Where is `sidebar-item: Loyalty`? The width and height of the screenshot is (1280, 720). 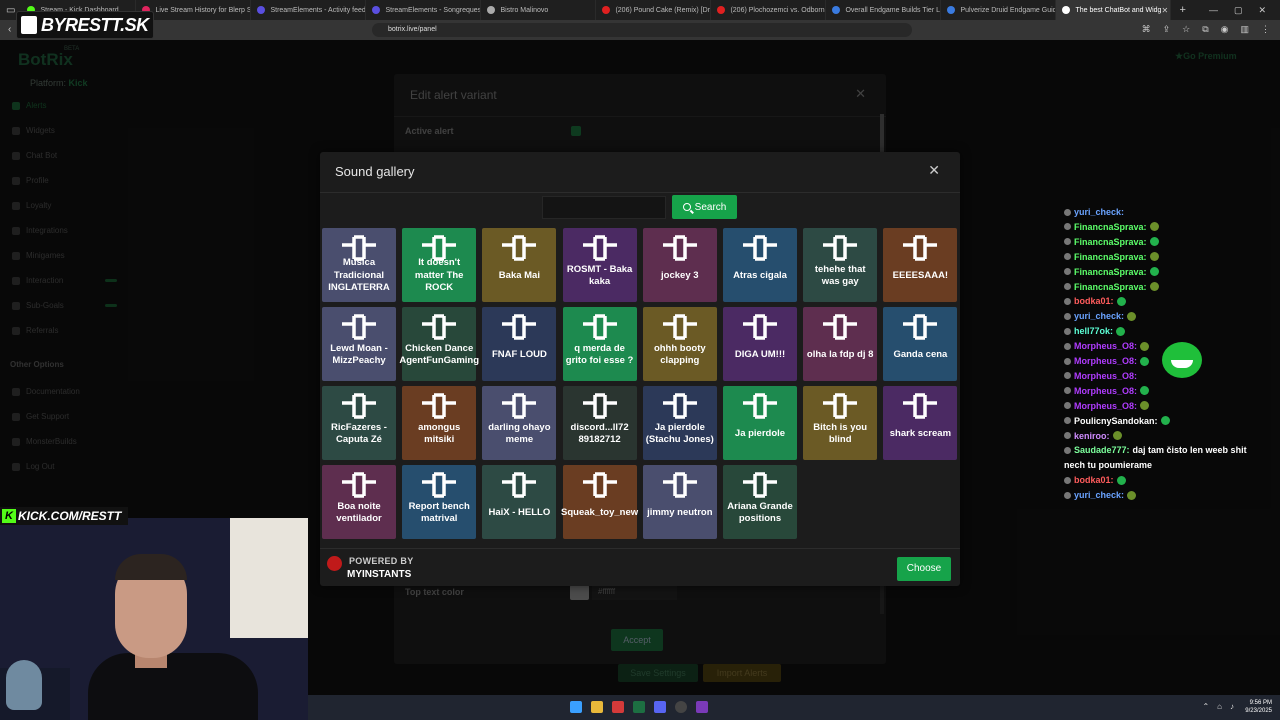
sidebar-item: Loyalty is located at coordinates (31, 205).